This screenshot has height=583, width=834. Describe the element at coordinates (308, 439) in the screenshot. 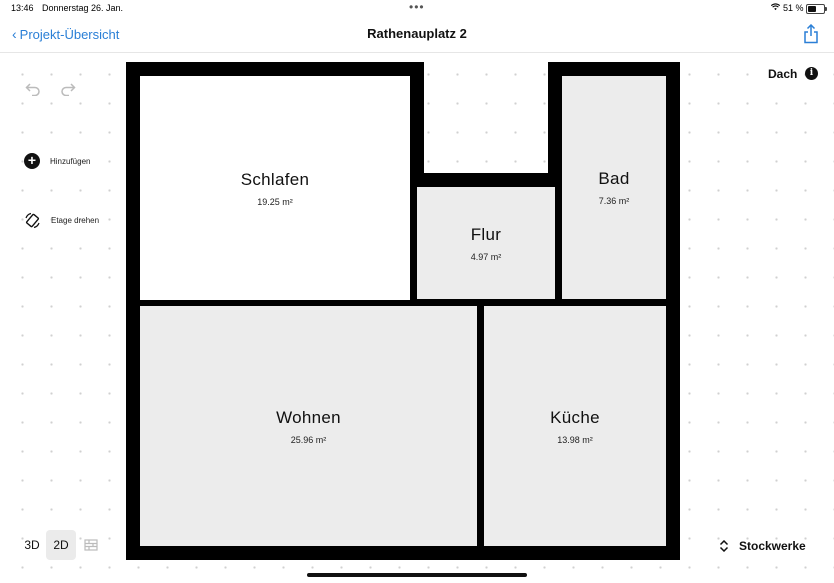

I see `room-area: 25.96 m²` at that location.